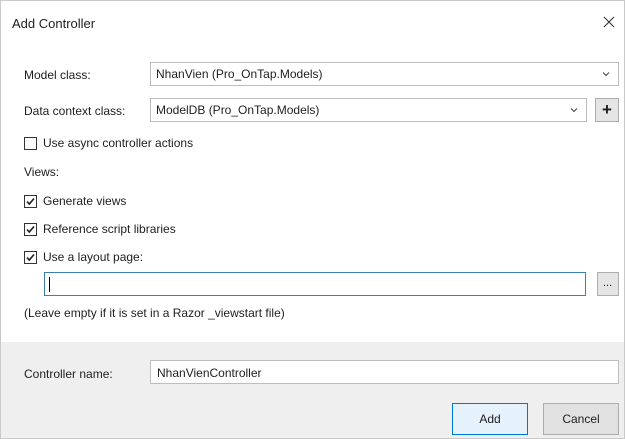 Image resolution: width=625 pixels, height=439 pixels. Describe the element at coordinates (68, 374) in the screenshot. I see `controller-name-label: Controller name:` at that location.